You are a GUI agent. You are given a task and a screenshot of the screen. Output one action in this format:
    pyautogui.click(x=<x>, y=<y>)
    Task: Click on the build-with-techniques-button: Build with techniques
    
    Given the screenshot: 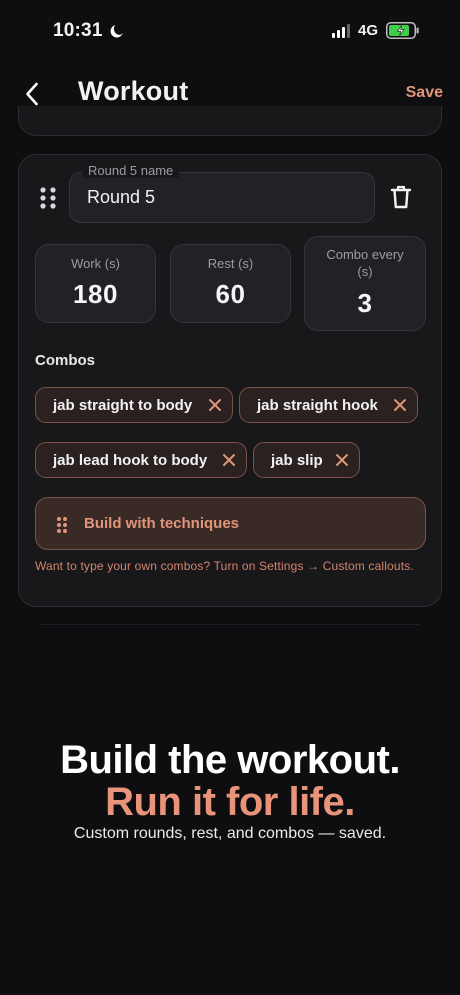 What is the action you would take?
    pyautogui.click(x=230, y=523)
    